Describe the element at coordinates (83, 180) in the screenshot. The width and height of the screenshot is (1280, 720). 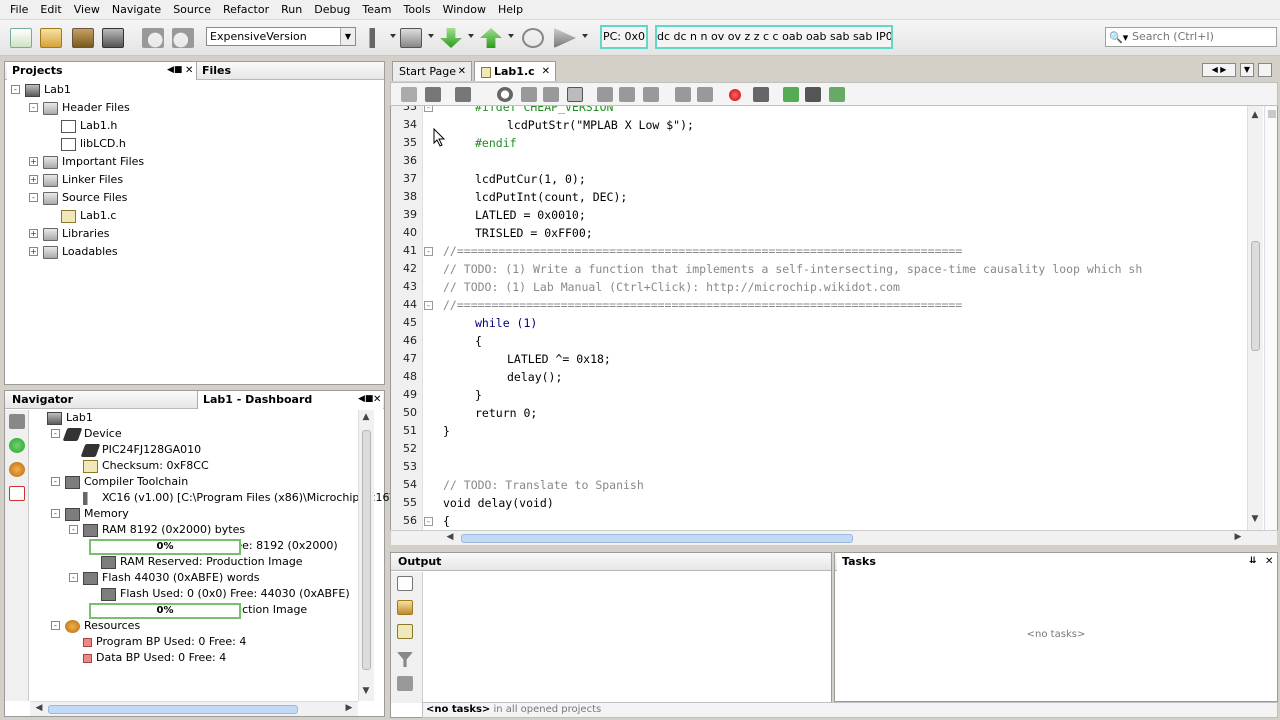
I see `tree-item: Linker Files` at that location.